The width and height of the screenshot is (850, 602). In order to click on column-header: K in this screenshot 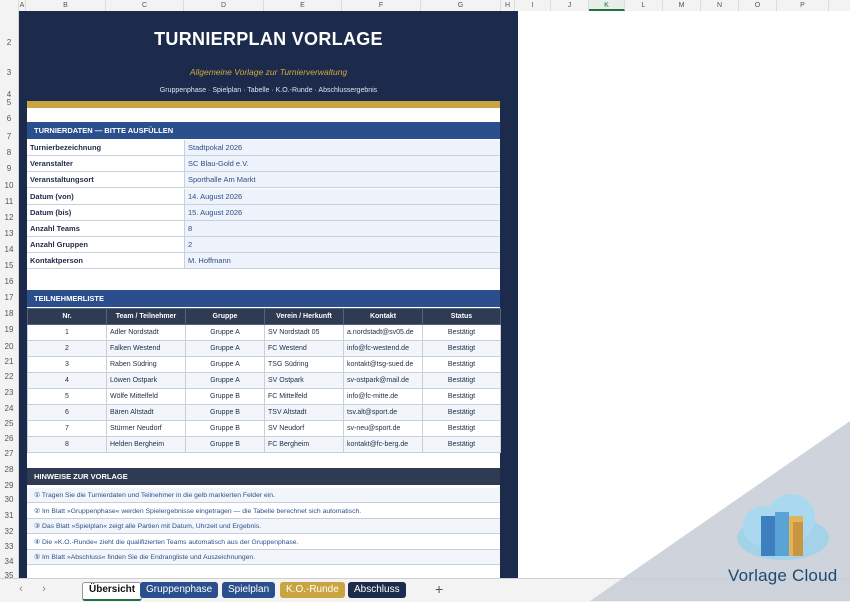, I will do `click(607, 5)`.